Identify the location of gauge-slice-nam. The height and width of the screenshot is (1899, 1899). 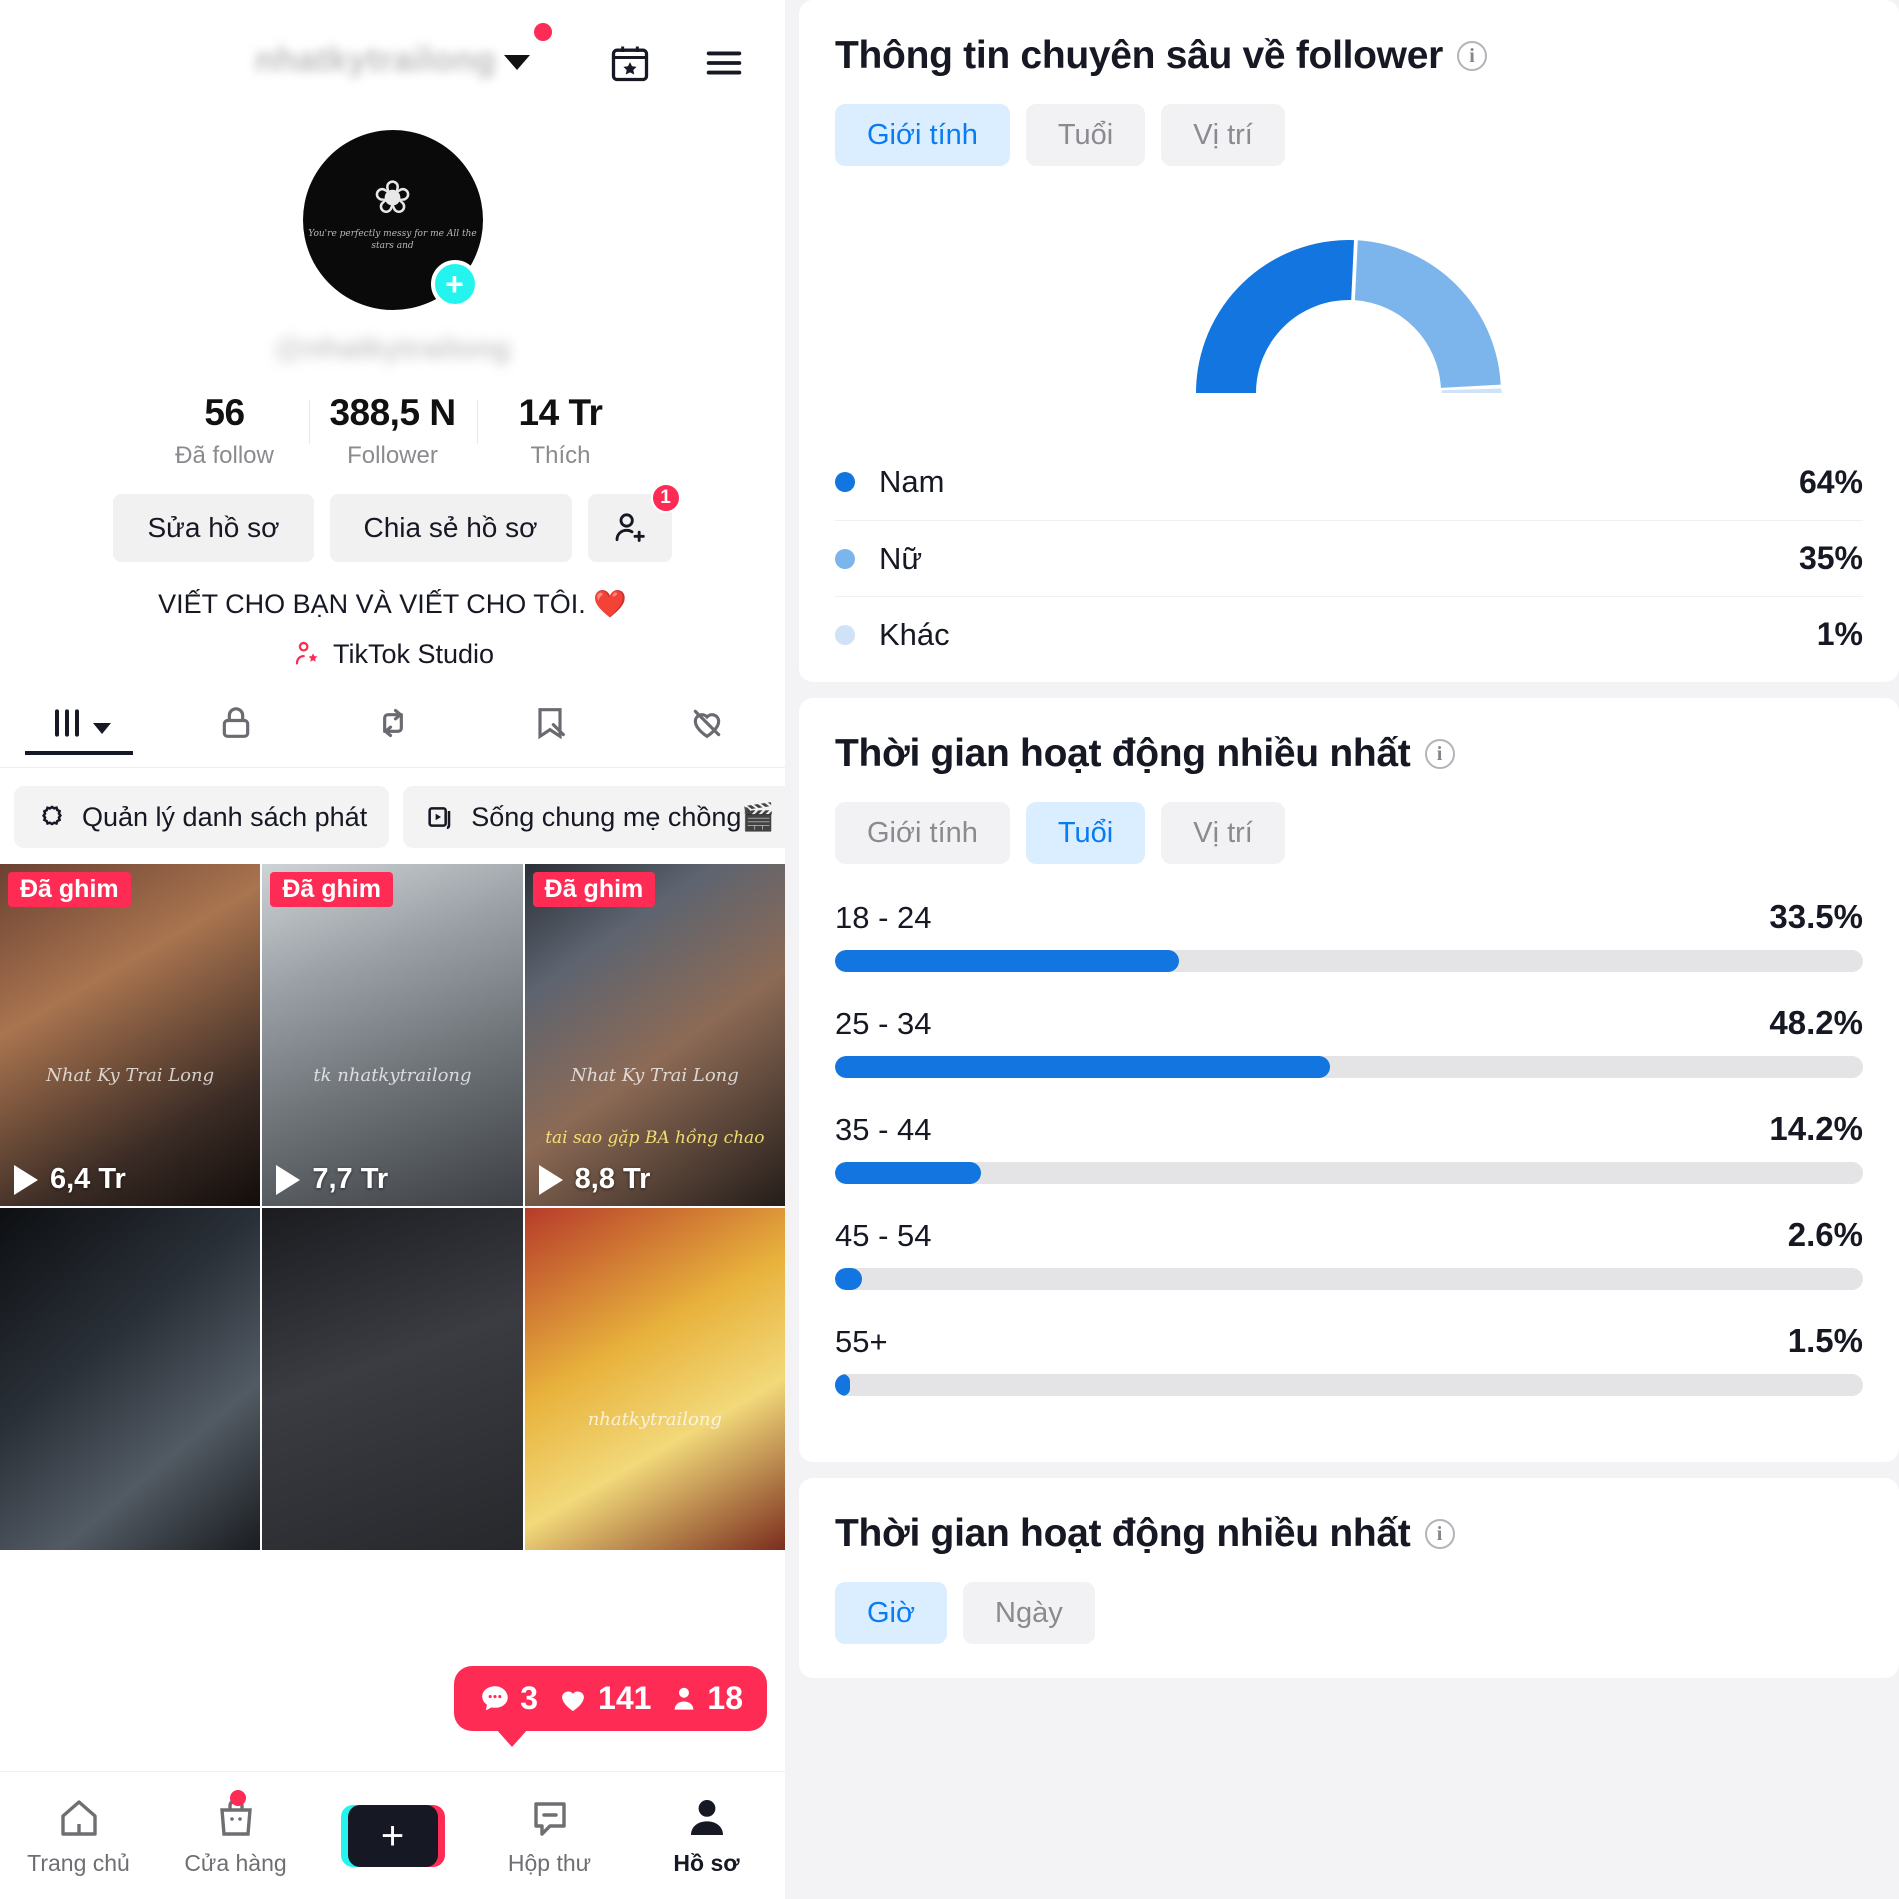
(1275, 316).